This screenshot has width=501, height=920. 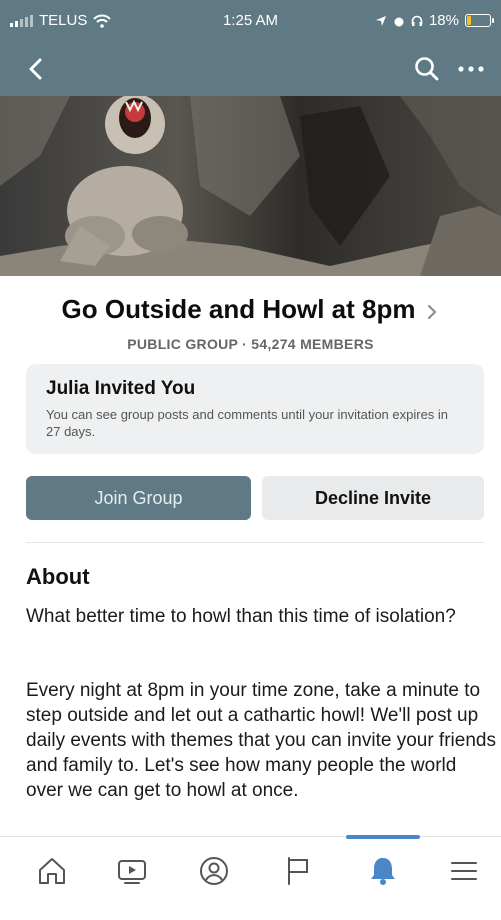 I want to click on chevron-right-icon, so click(x=432, y=312).